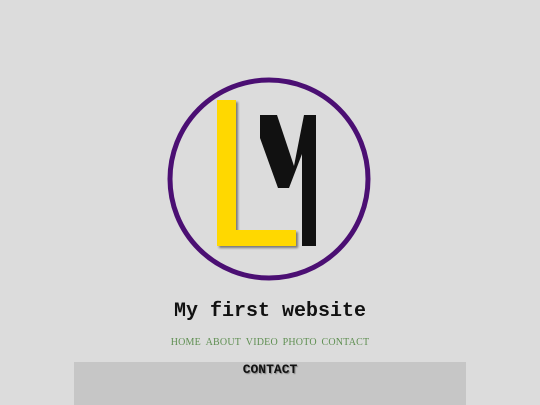 This screenshot has width=540, height=405. I want to click on contact-section: CONTACT, so click(270, 383).